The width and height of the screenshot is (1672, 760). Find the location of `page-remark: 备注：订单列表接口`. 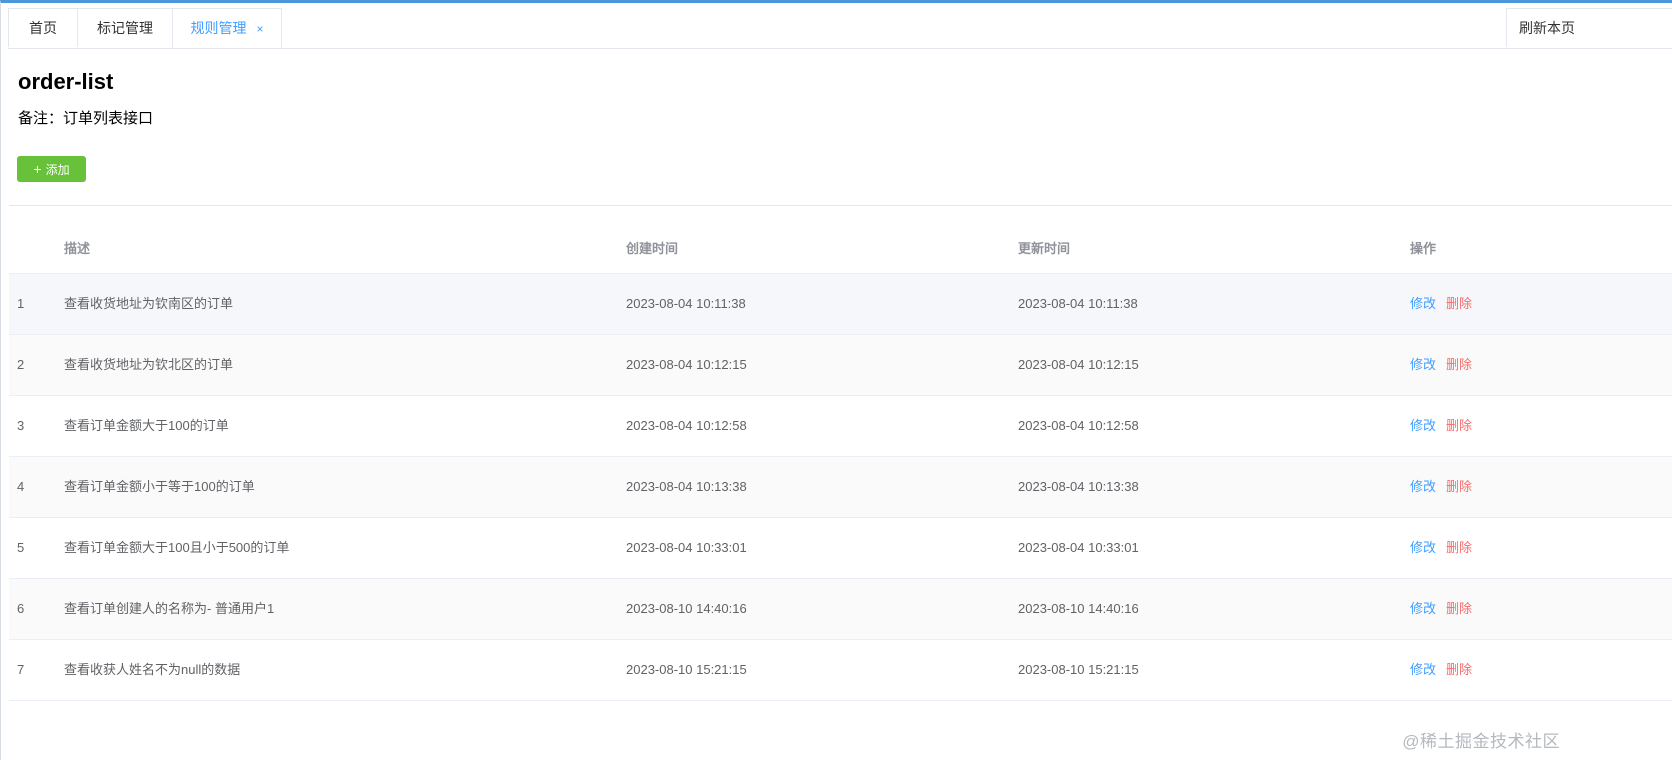

page-remark: 备注：订单列表接口 is located at coordinates (86, 118).